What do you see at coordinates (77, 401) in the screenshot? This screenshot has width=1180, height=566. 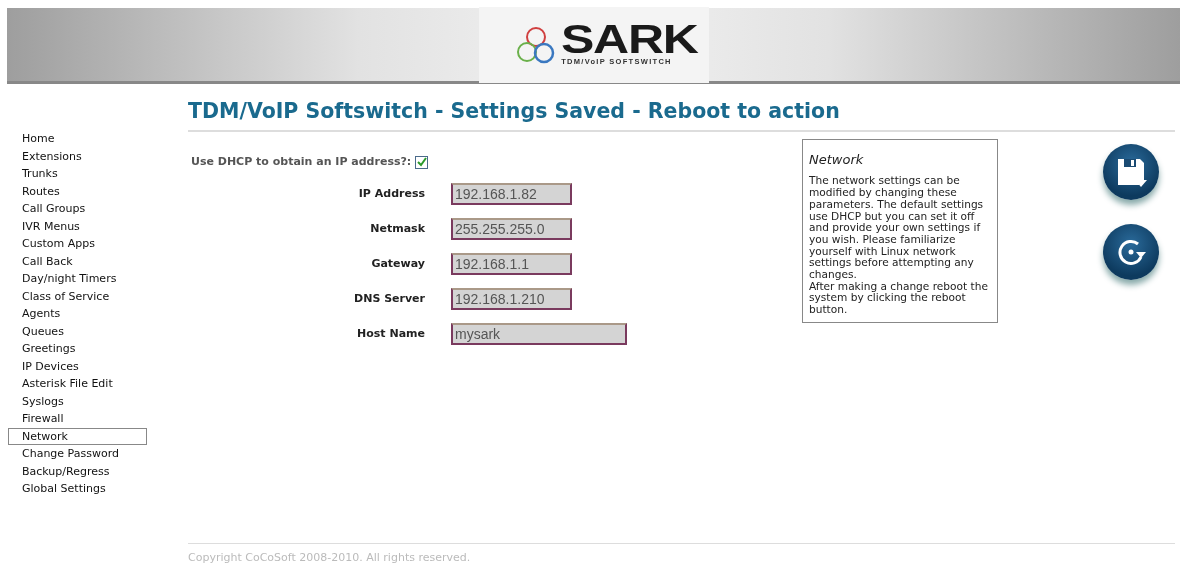 I see `sidebar-item: Syslogs` at bounding box center [77, 401].